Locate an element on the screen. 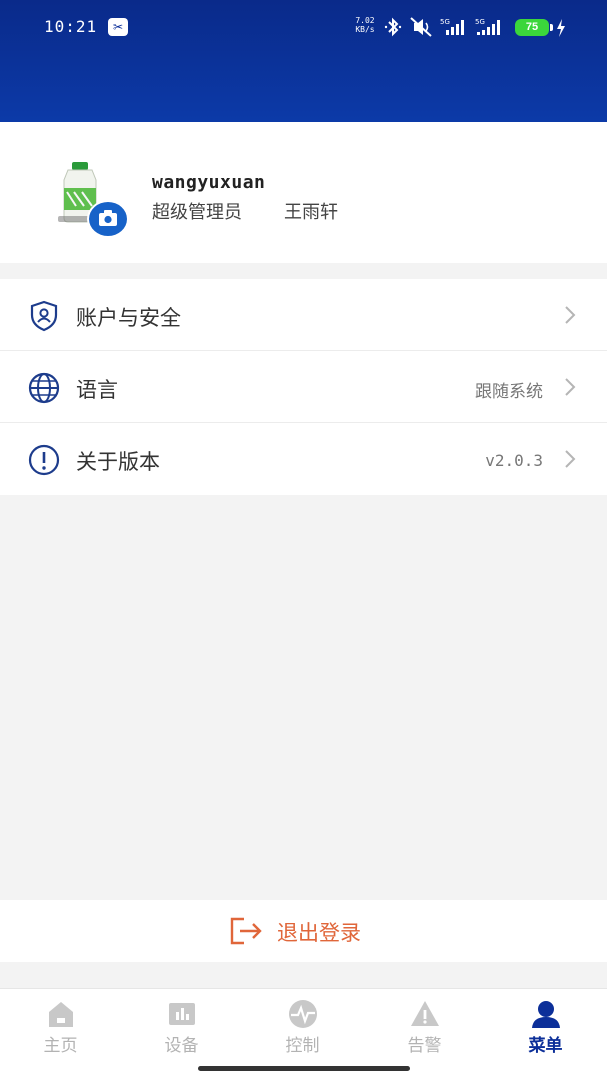  battery-tip is located at coordinates (551, 27).